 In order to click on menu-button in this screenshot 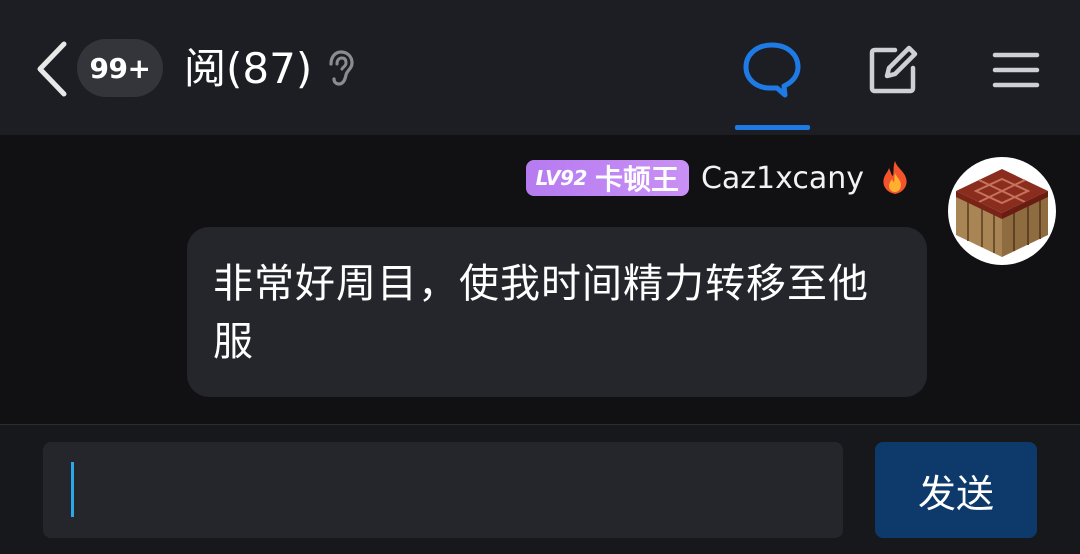, I will do `click(1016, 70)`.